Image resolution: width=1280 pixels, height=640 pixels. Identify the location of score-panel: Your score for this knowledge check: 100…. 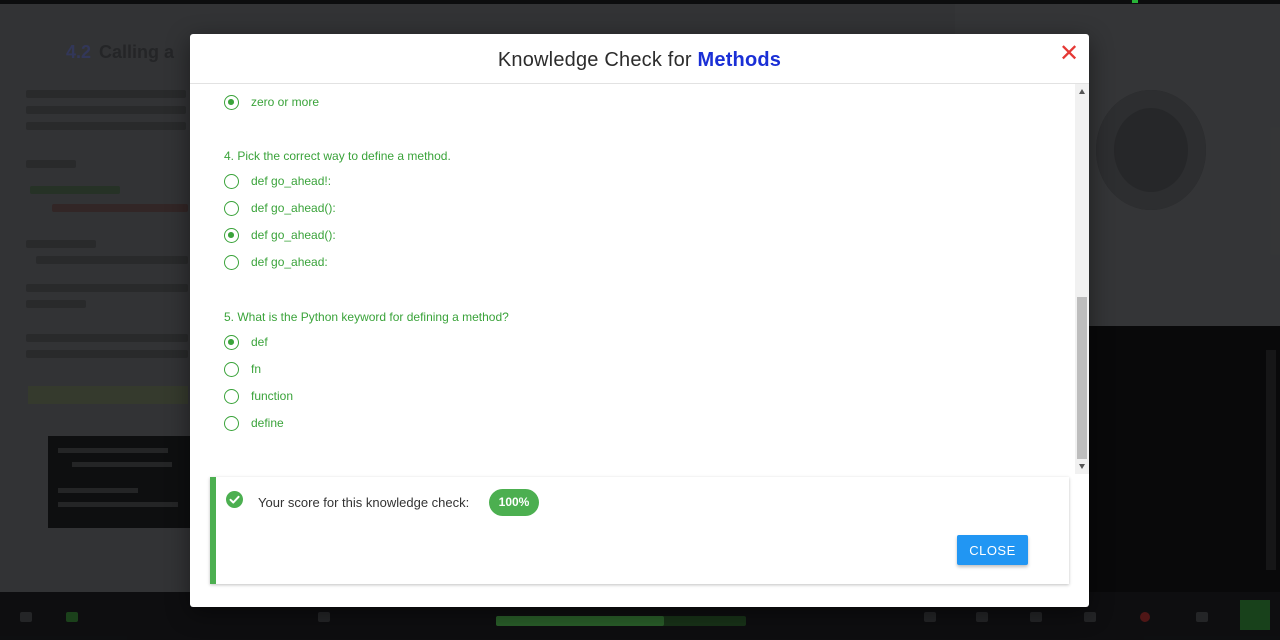
(639, 530).